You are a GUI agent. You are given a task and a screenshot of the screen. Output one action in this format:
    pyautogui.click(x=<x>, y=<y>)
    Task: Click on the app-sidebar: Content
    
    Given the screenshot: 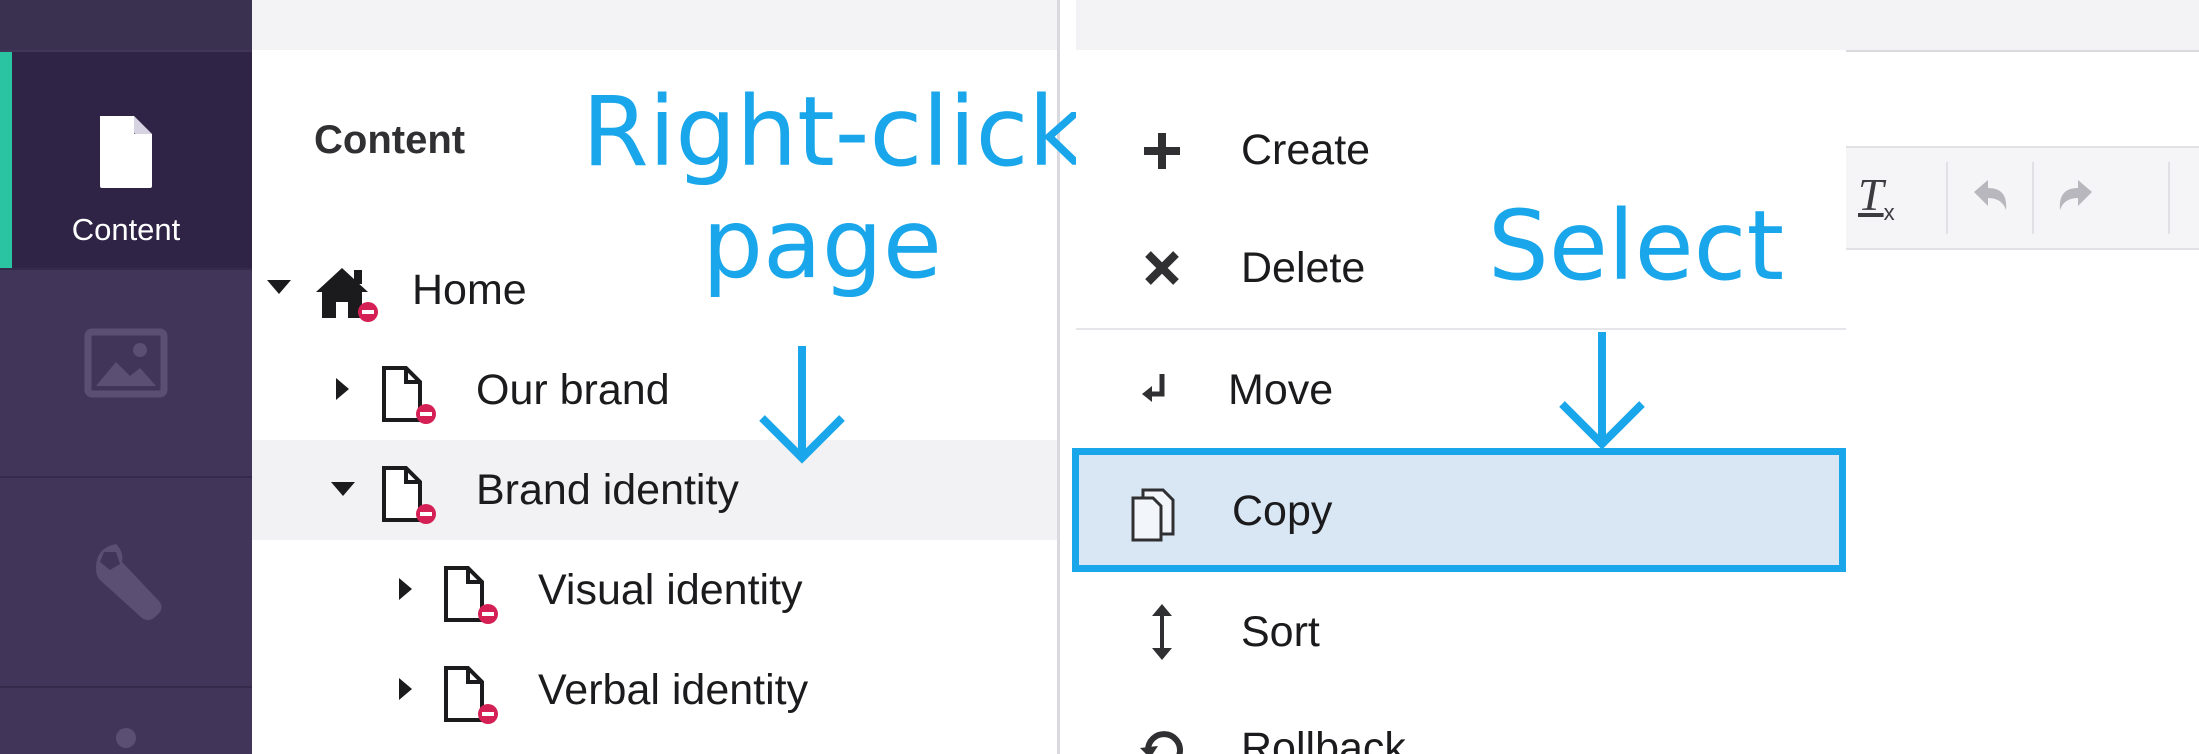 What is the action you would take?
    pyautogui.click(x=126, y=377)
    